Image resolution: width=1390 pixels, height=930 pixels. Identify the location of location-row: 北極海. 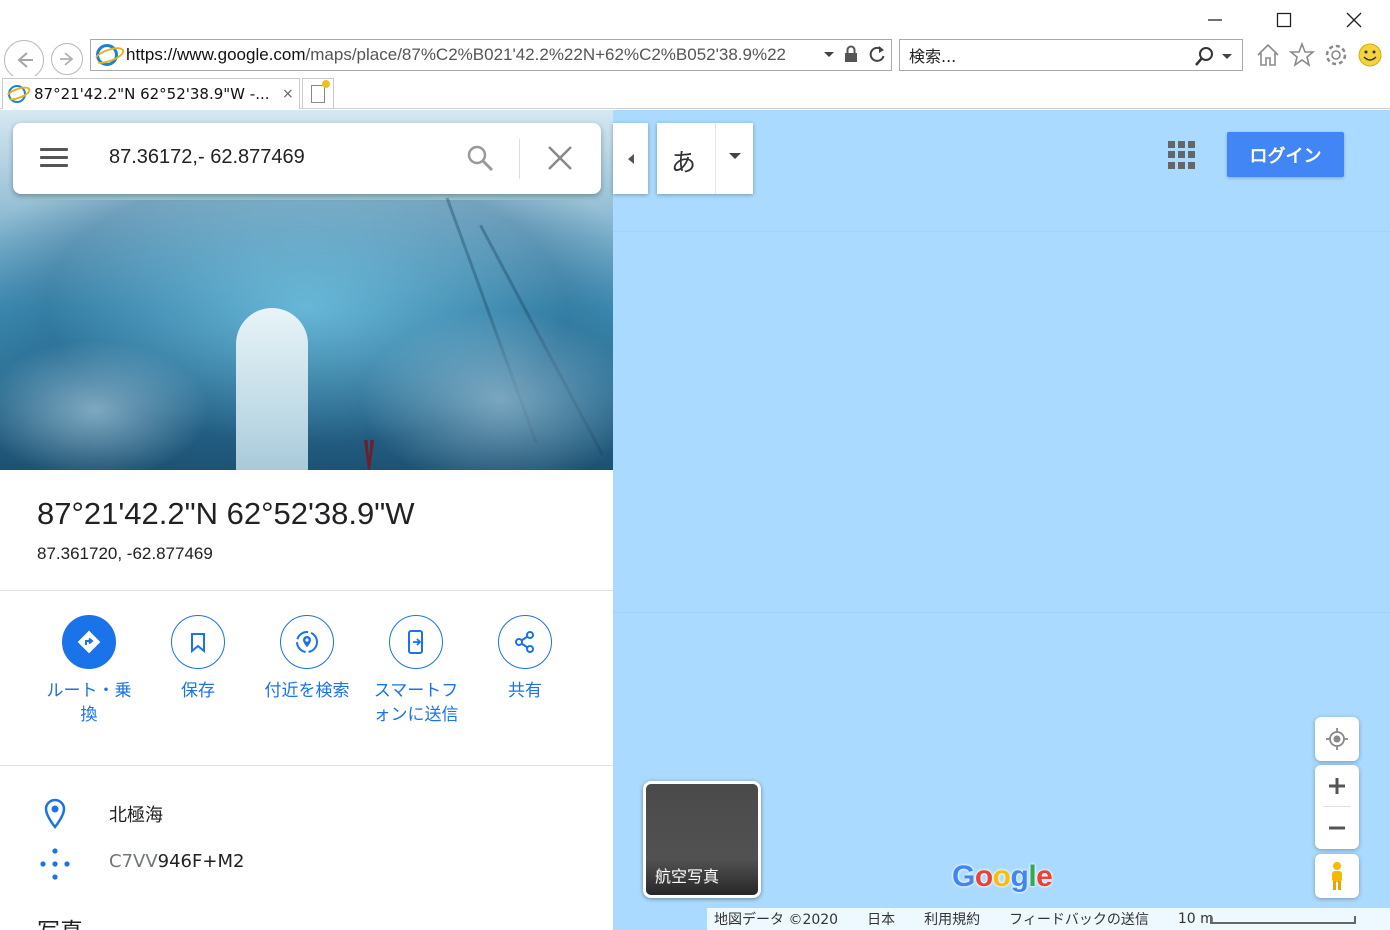
(306, 813).